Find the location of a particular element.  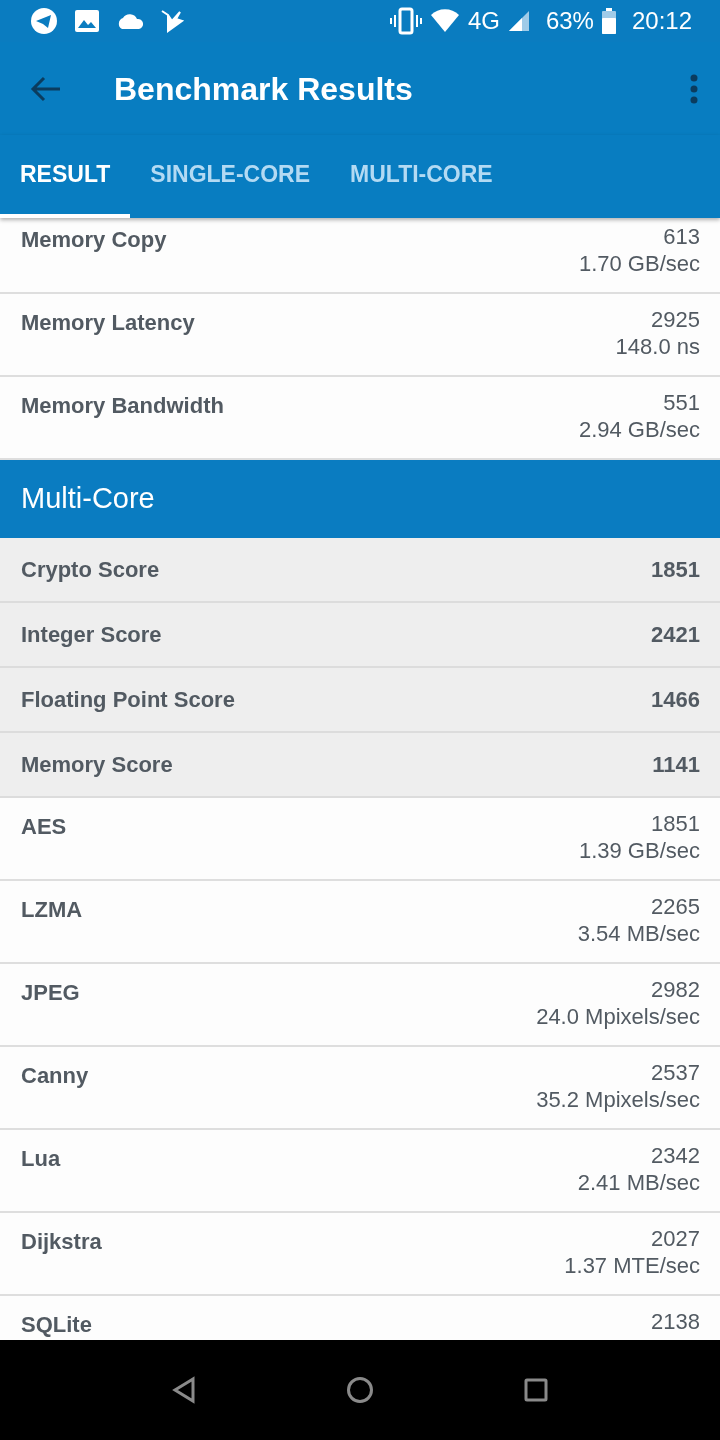

benchmark-name: SQLite is located at coordinates (56, 1325).